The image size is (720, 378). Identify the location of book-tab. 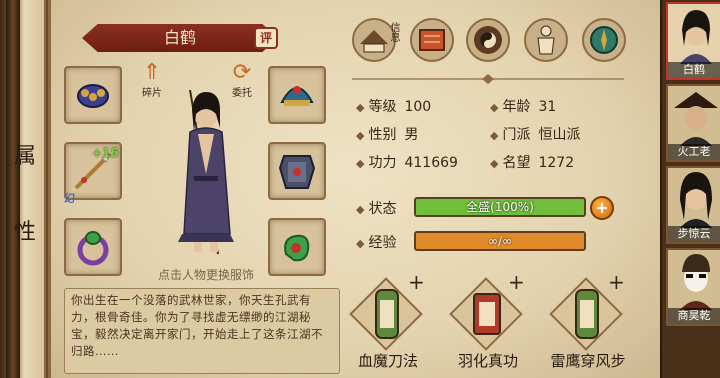
(432, 40).